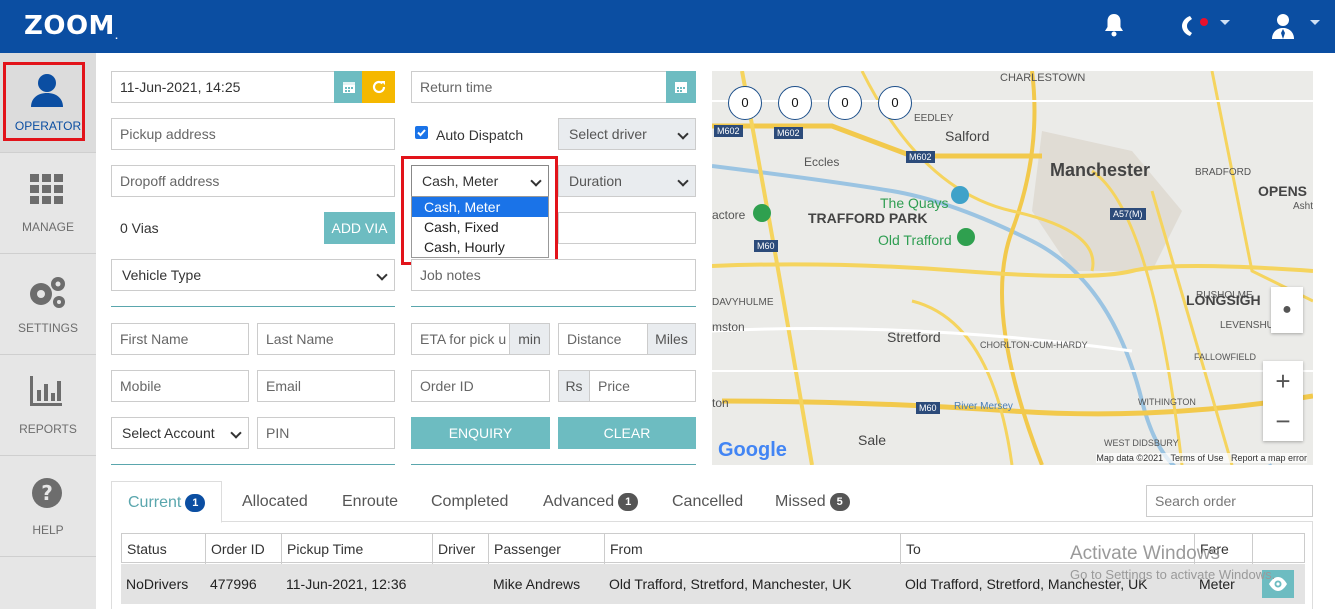 Image resolution: width=1335 pixels, height=609 pixels. What do you see at coordinates (479, 210) in the screenshot?
I see `highlight-box` at bounding box center [479, 210].